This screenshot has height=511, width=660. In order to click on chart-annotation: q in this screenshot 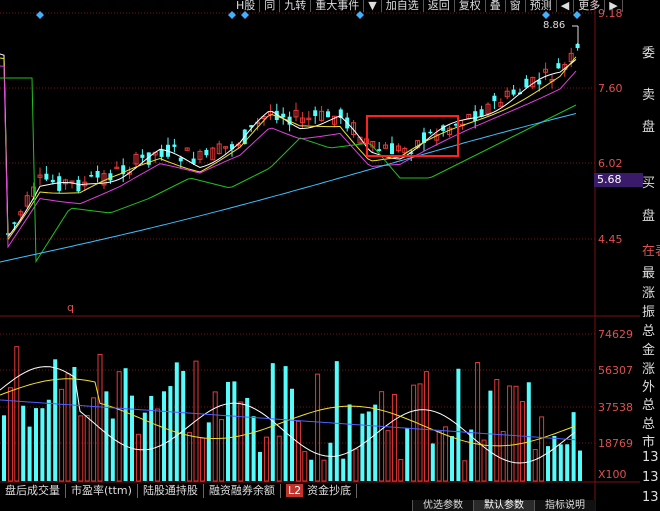, I will do `click(70, 307)`.